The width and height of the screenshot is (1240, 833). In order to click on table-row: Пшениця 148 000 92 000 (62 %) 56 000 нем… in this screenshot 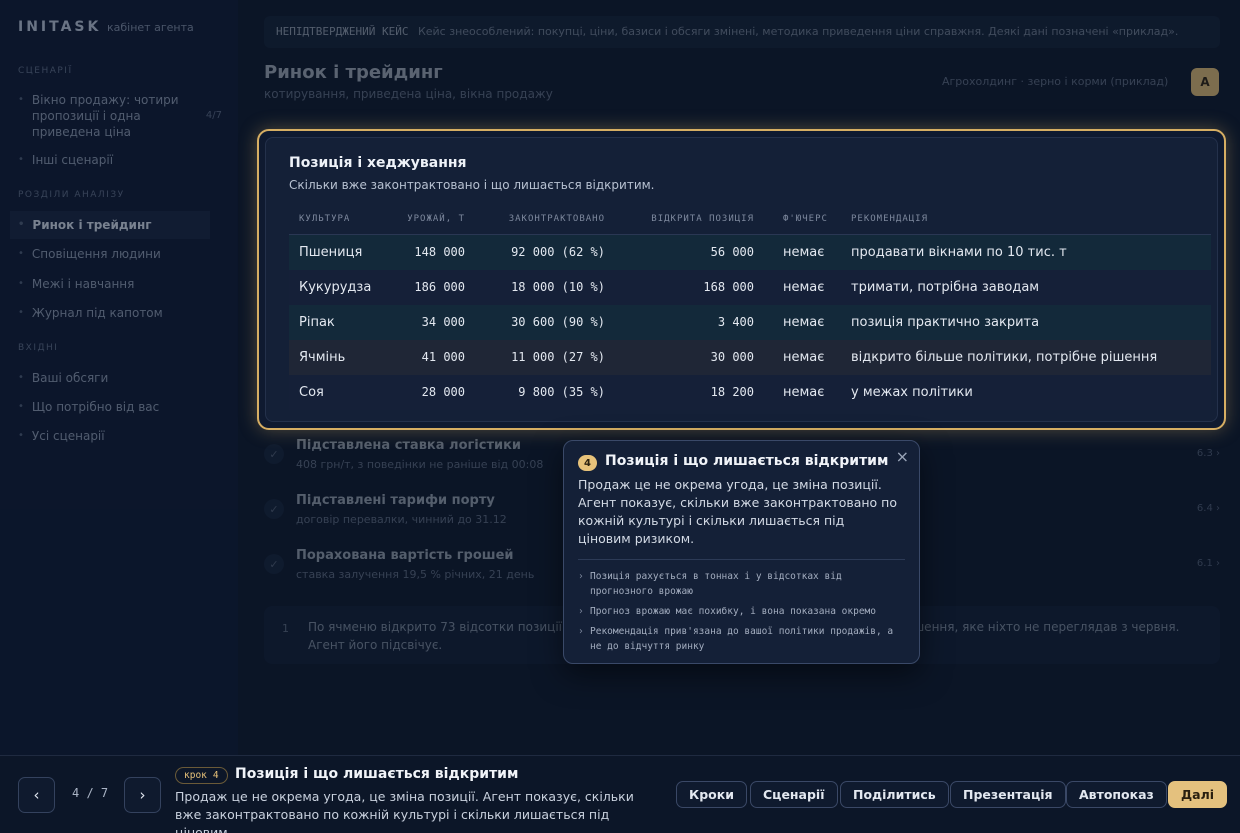, I will do `click(750, 252)`.